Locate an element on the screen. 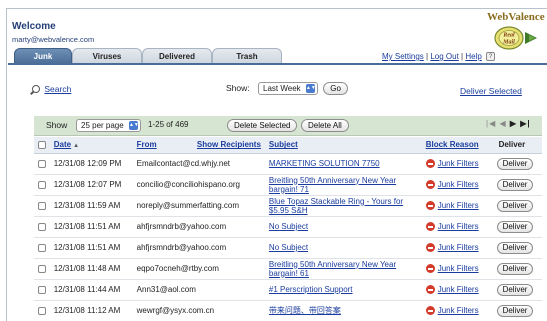 This screenshot has height=321, width=547. col-block-reason: Block Reason is located at coordinates (460, 145).